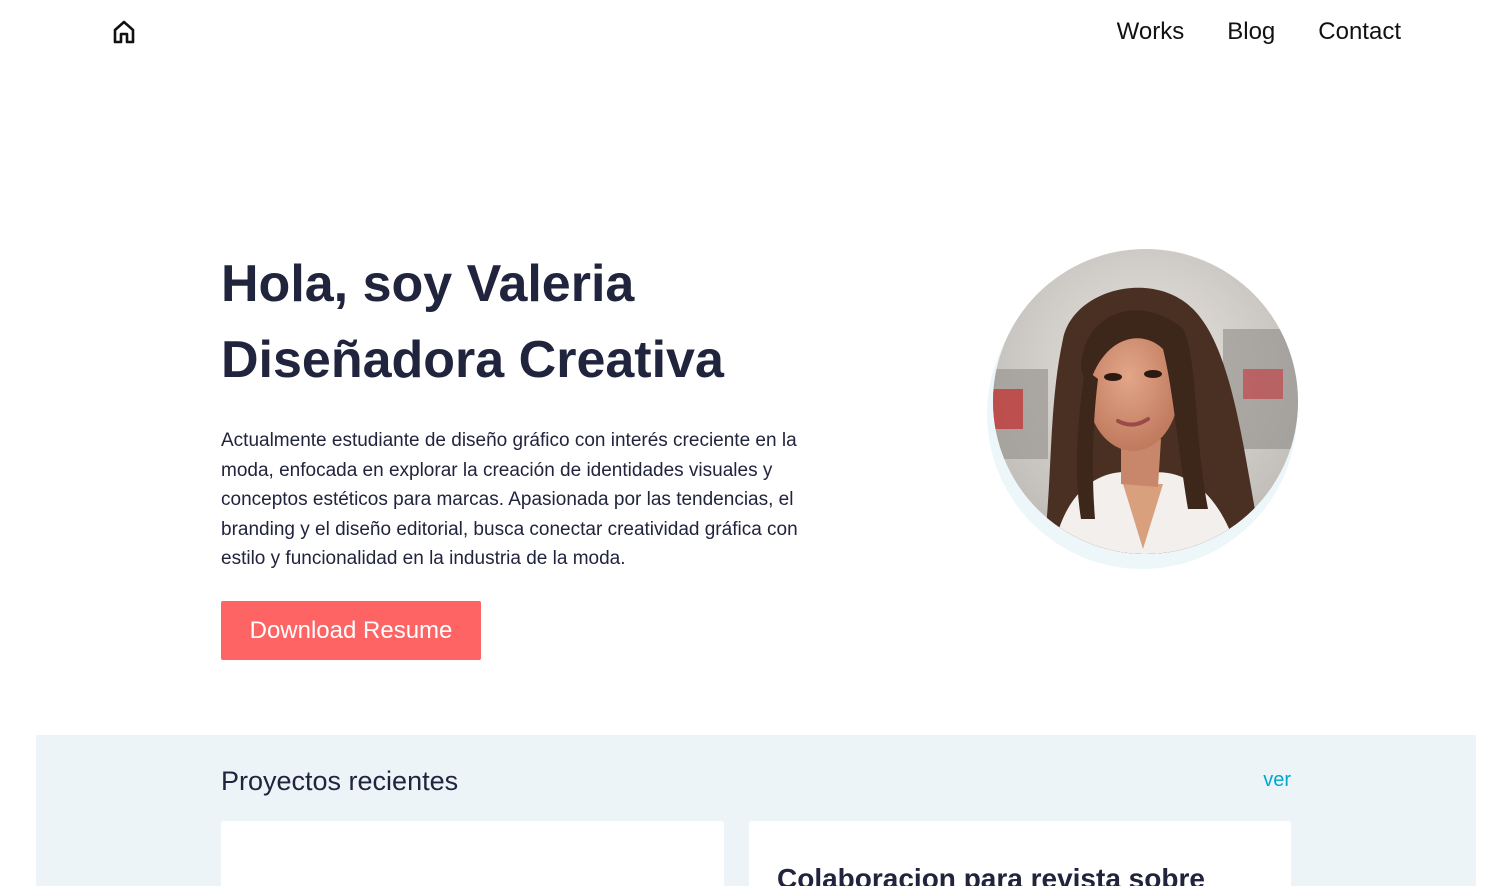 The image size is (1511, 886). What do you see at coordinates (472, 322) in the screenshot?
I see `hero-title: Hola, soy Valeria Diseñadora Creativa` at bounding box center [472, 322].